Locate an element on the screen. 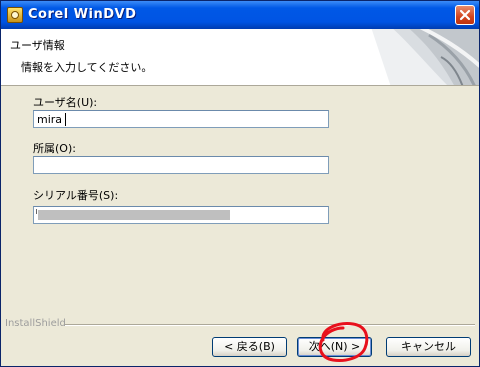  user-name-label: ユーザ名(U): is located at coordinates (65, 102).